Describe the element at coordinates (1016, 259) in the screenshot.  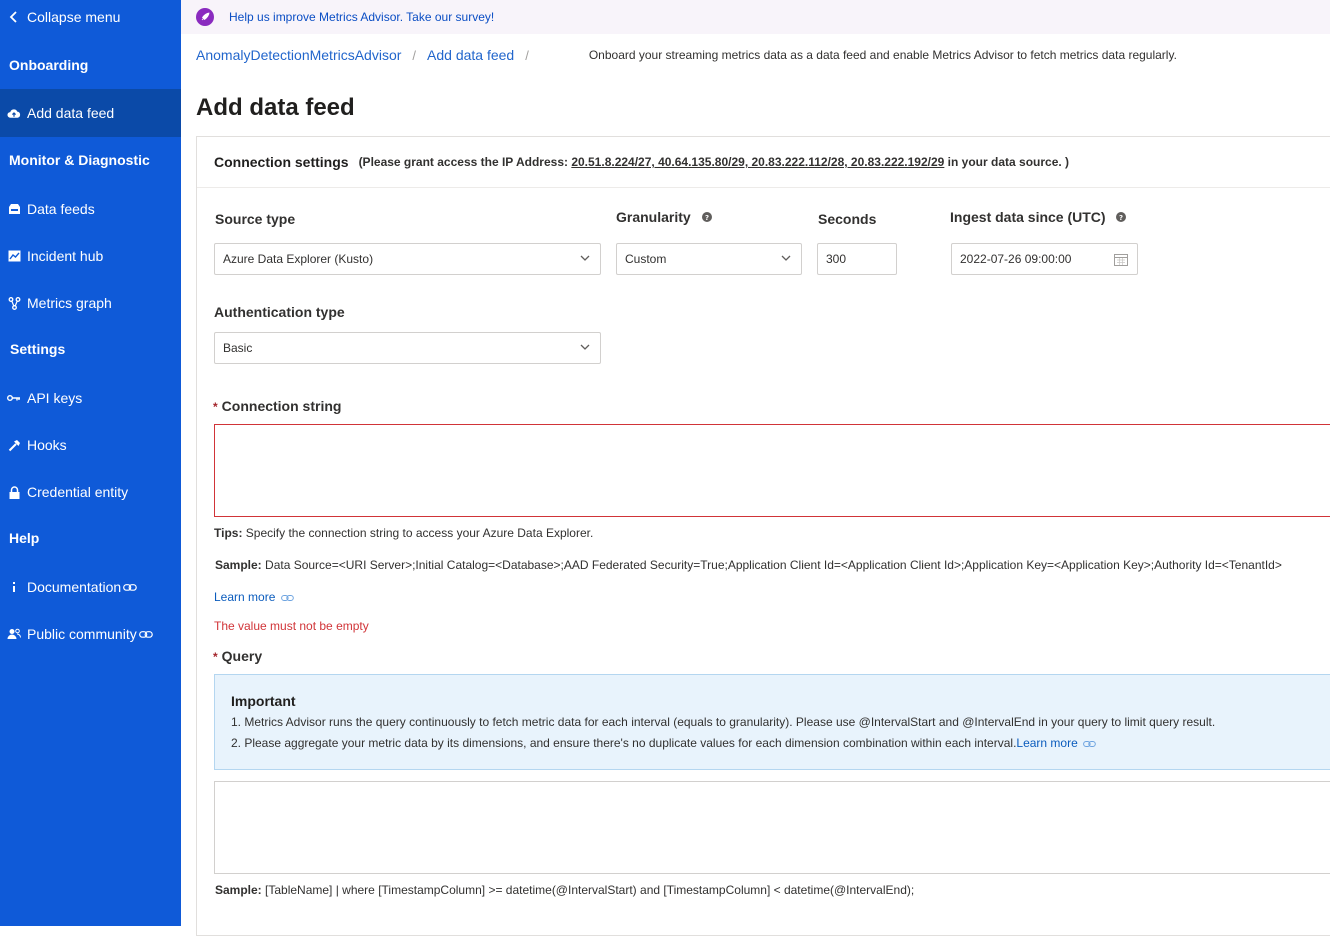
I see `ingest-since-value: 2022-07-26 09:00:00` at that location.